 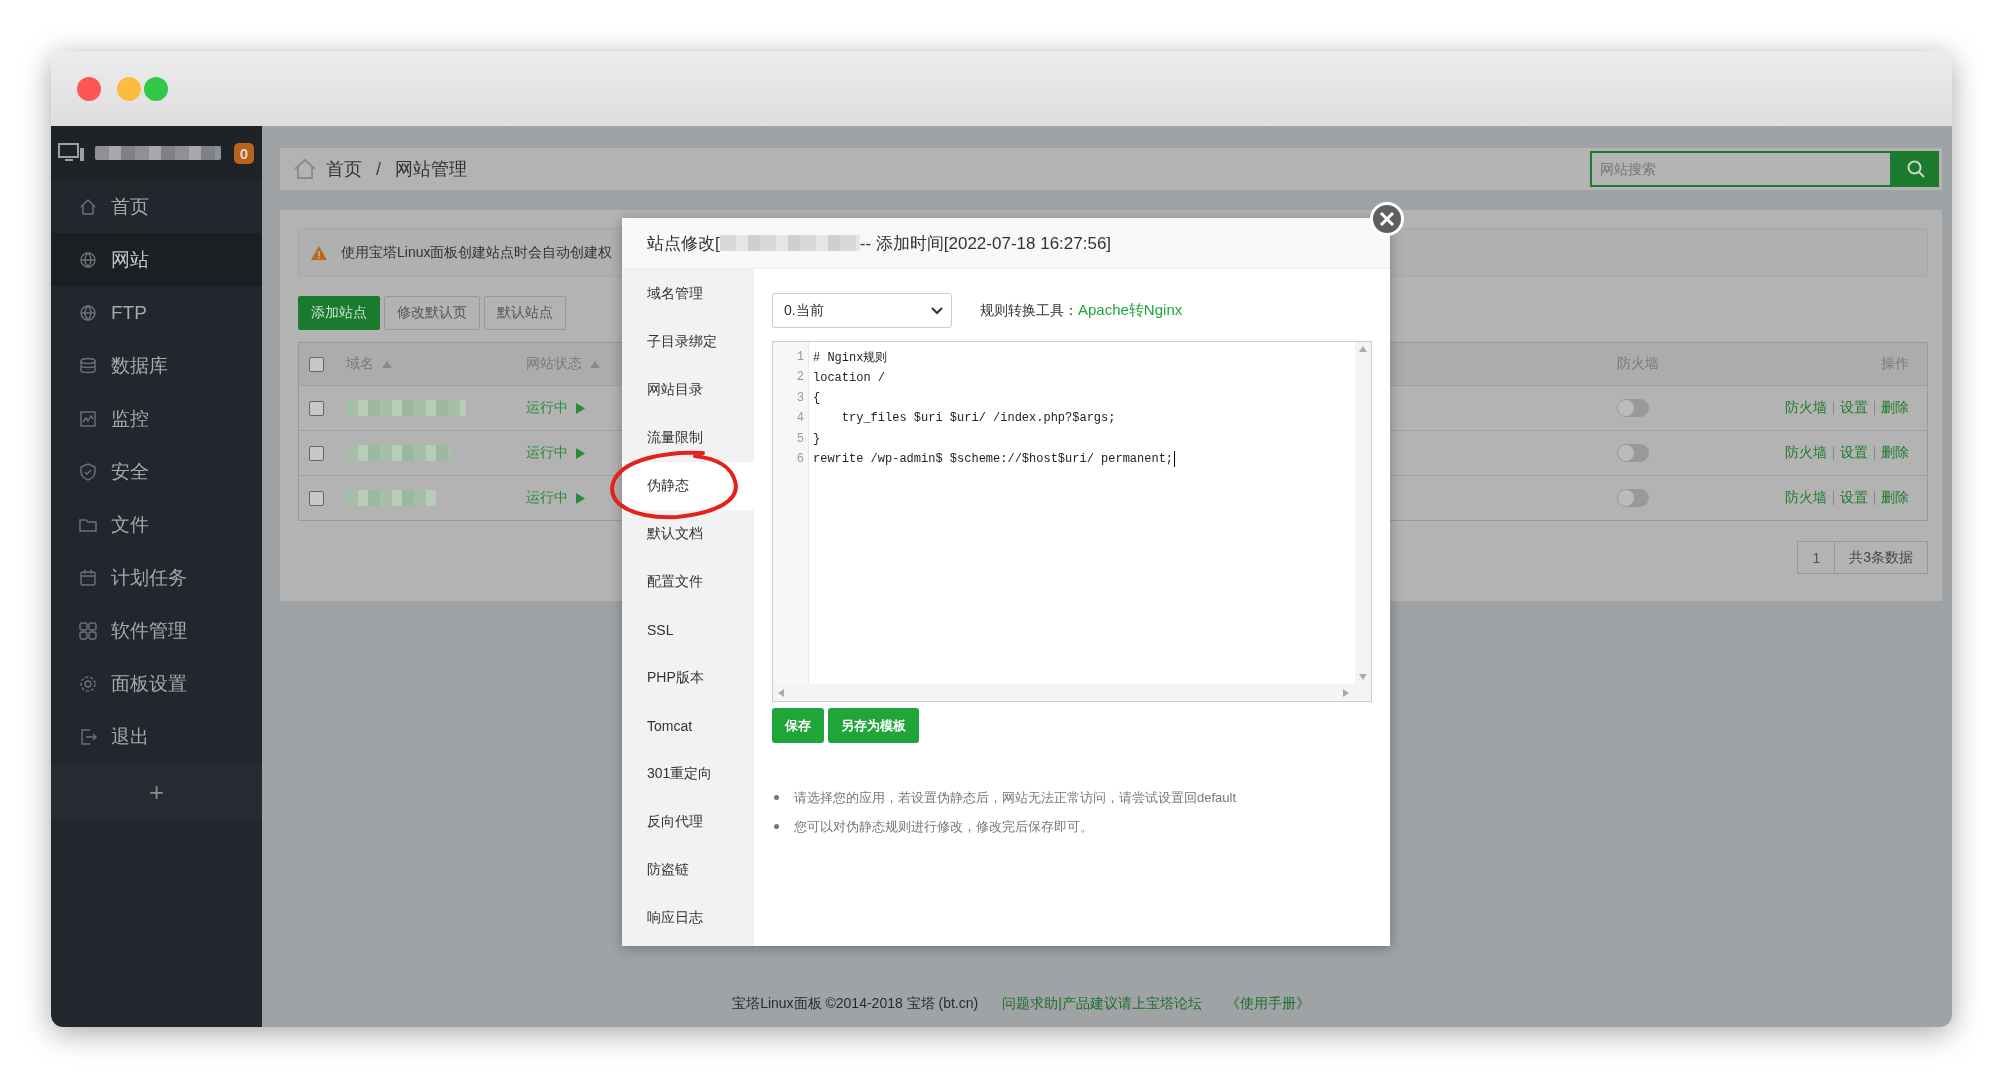 I want to click on breadcrumb-link: 首页, so click(x=344, y=169).